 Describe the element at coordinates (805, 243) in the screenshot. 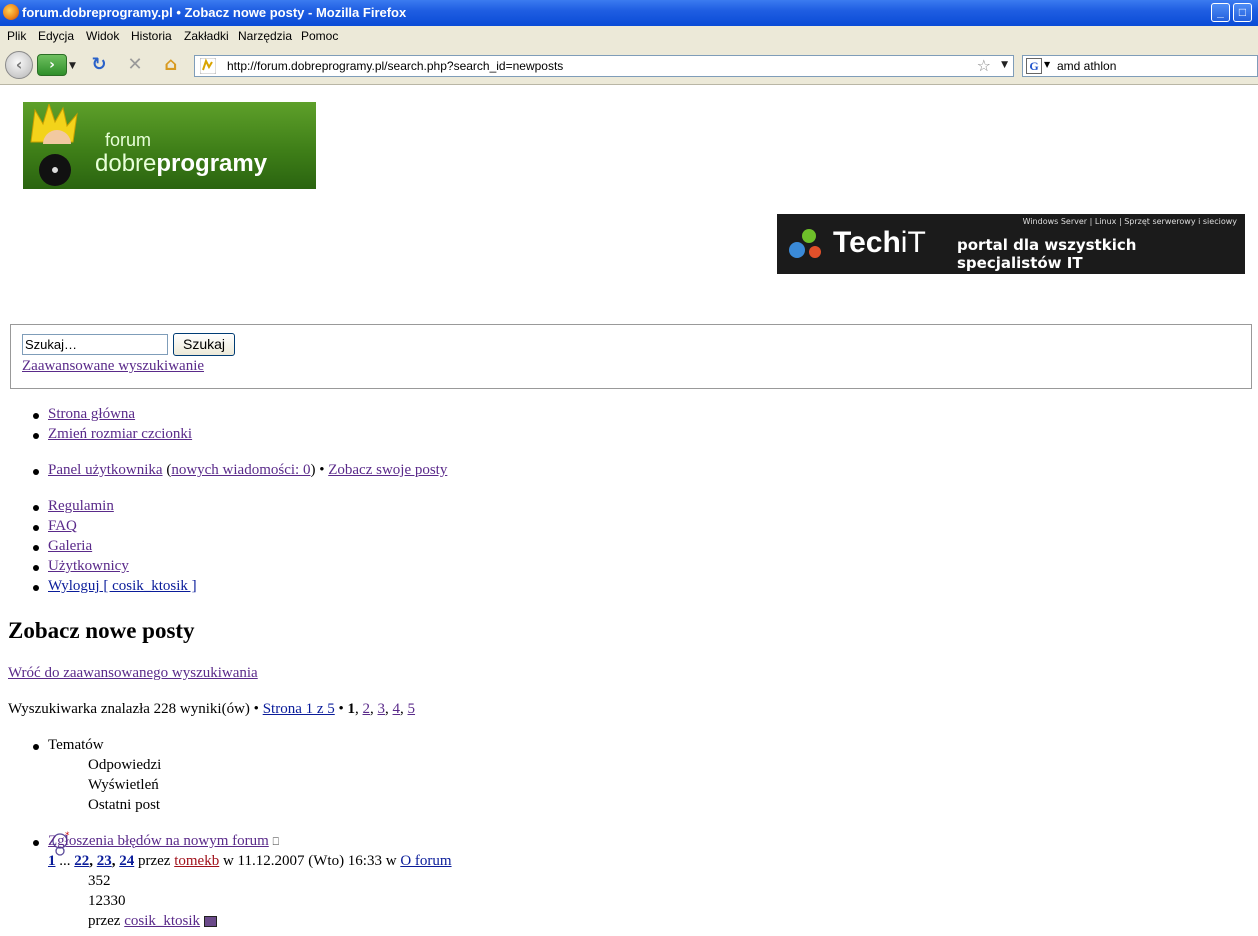

I see `techit-logo-icon` at that location.